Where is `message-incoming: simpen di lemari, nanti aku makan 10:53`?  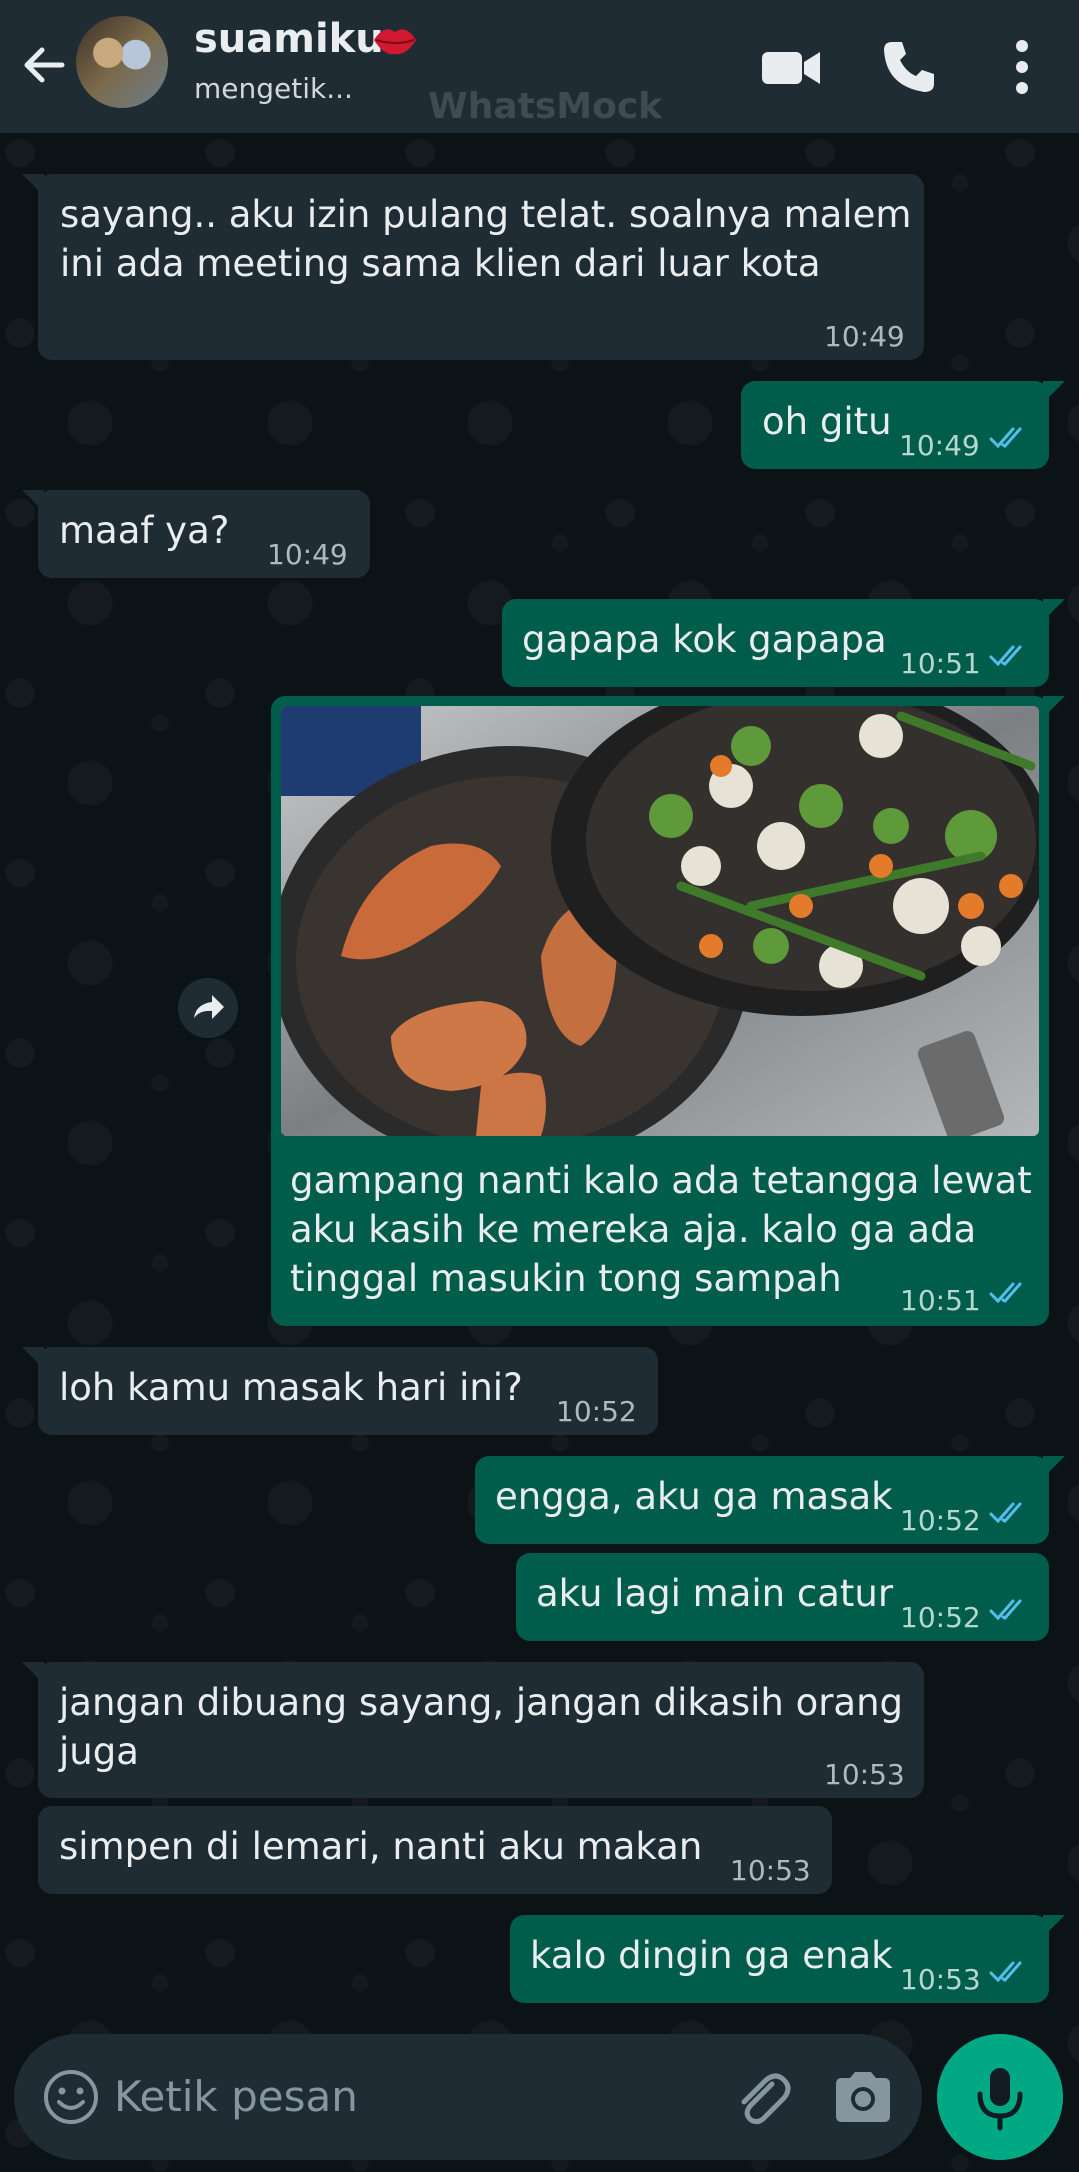 message-incoming: simpen di lemari, nanti aku makan 10:53 is located at coordinates (435, 1850).